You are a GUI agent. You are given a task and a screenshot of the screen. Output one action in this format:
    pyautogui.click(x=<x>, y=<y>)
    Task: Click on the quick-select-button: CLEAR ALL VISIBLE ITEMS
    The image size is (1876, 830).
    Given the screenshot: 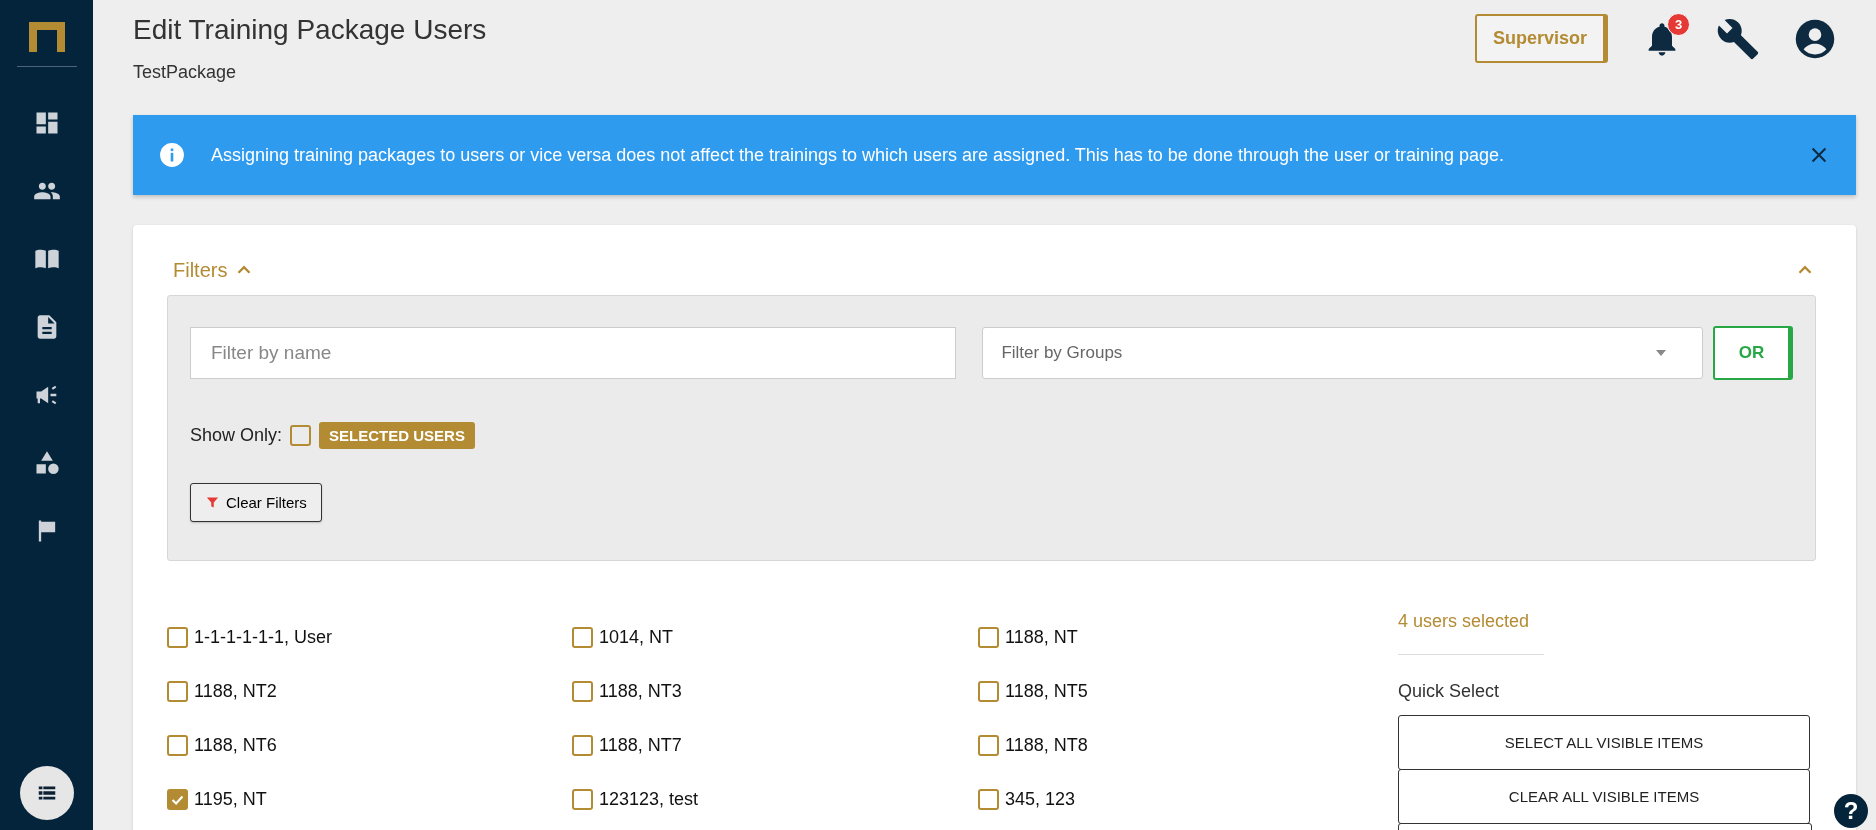 What is the action you would take?
    pyautogui.click(x=1604, y=796)
    